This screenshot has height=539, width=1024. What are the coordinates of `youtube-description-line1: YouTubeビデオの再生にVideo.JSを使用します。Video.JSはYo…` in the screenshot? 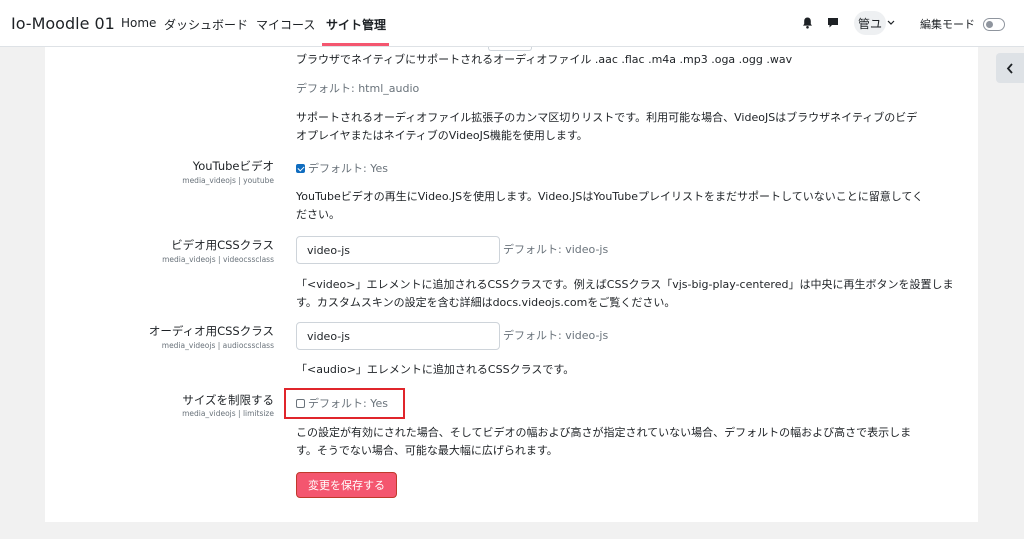 It's located at (610, 196).